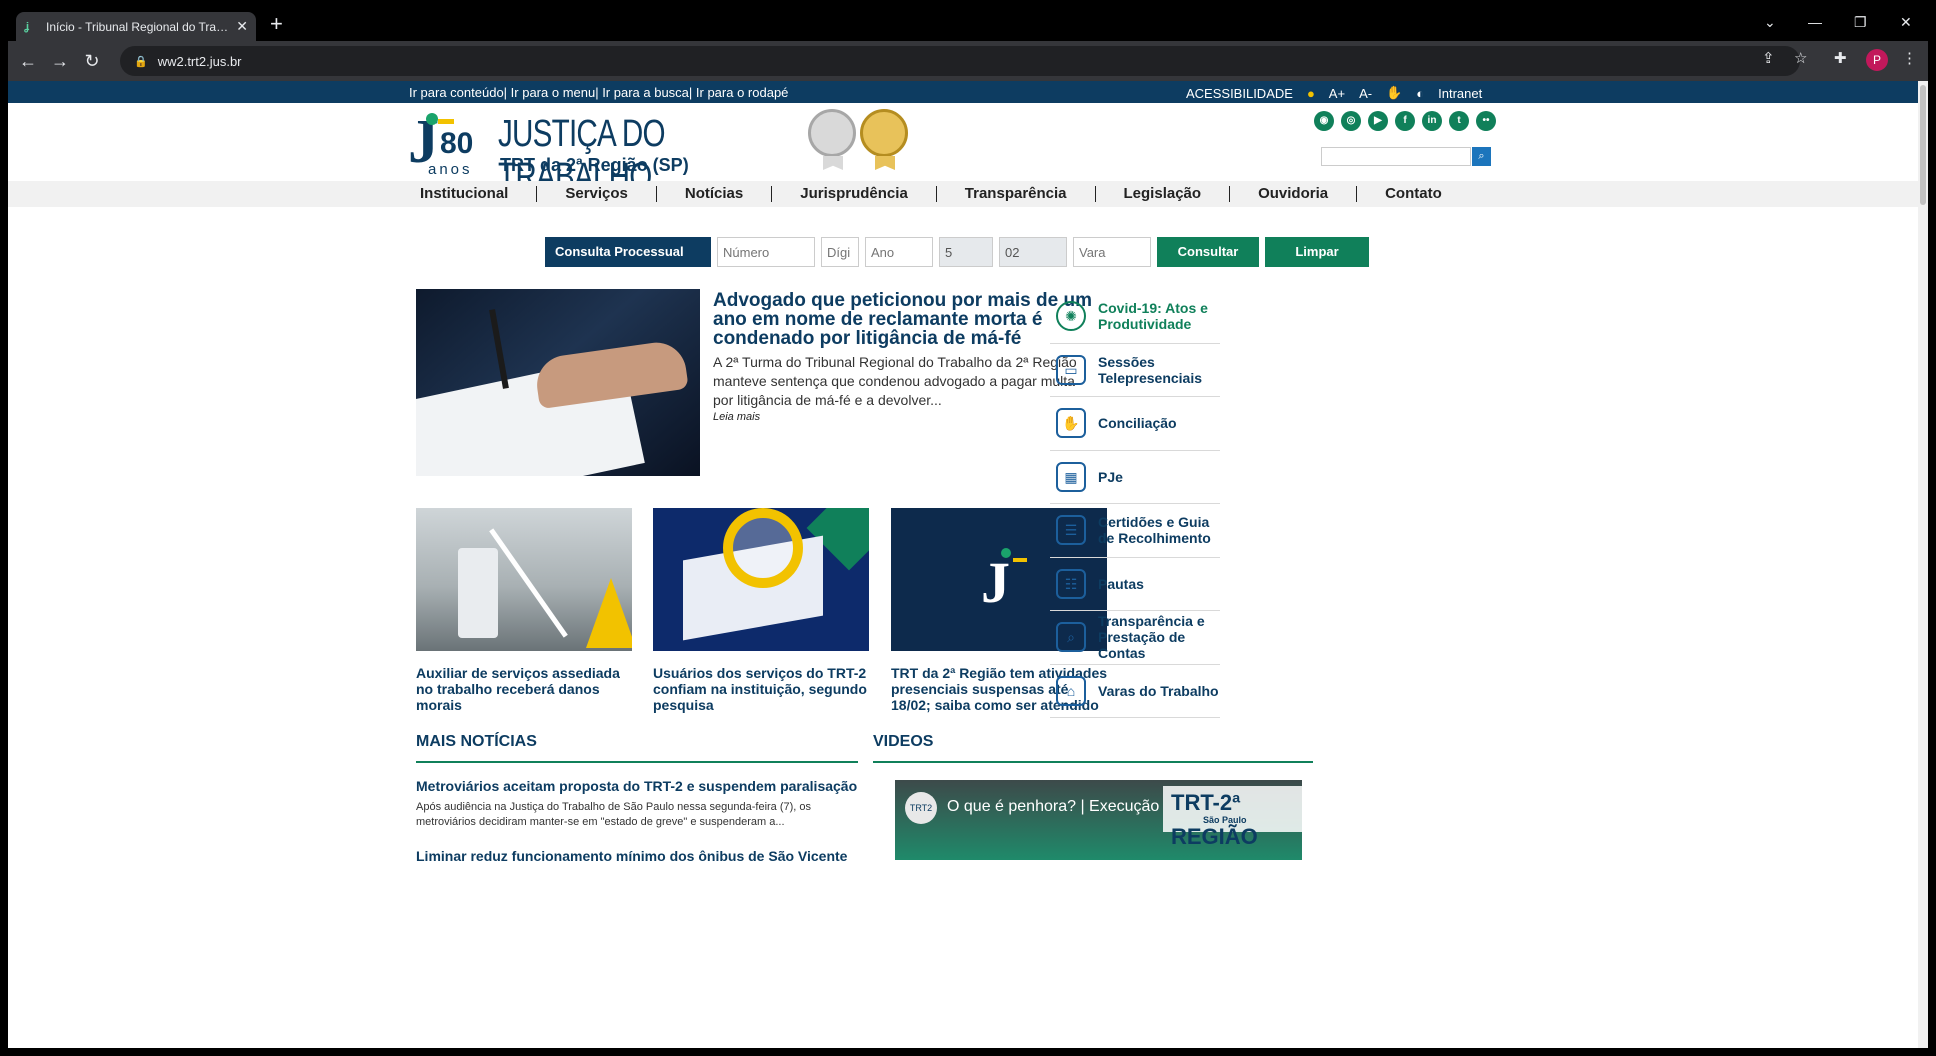  Describe the element at coordinates (1906, 22) in the screenshot. I see `close-window-button: ✕` at that location.